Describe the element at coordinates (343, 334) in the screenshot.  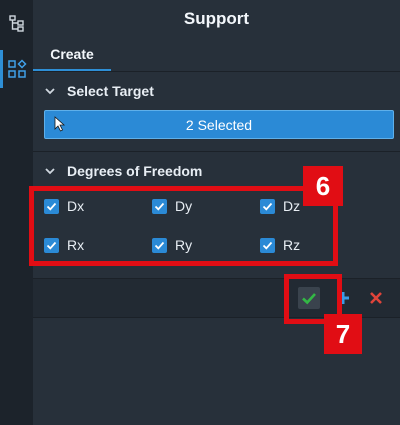
I see `callout-7-label: 7` at that location.